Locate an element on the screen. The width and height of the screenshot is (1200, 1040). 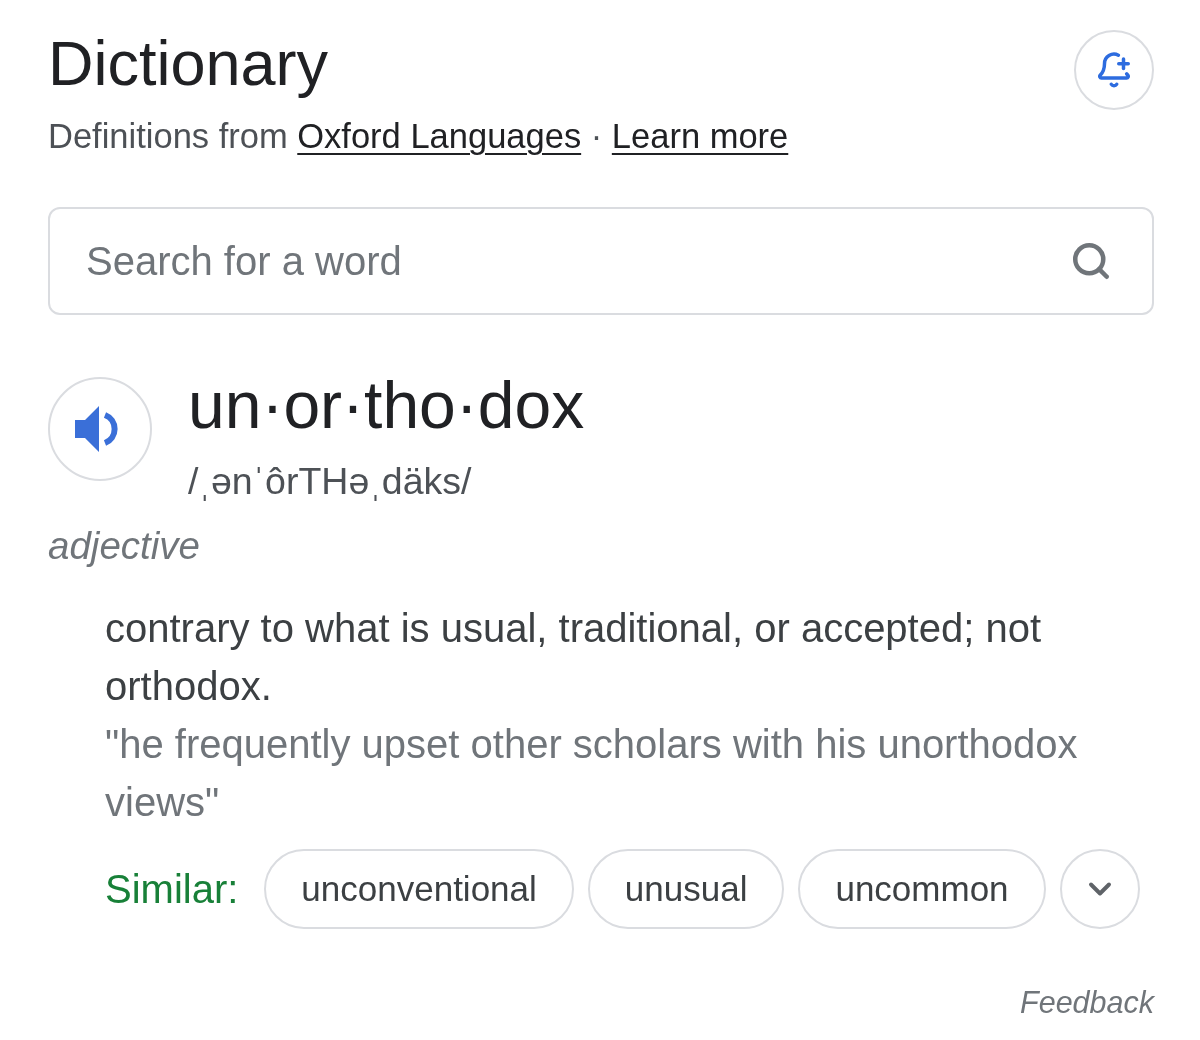
bell-plus-icon is located at coordinates (1114, 70).